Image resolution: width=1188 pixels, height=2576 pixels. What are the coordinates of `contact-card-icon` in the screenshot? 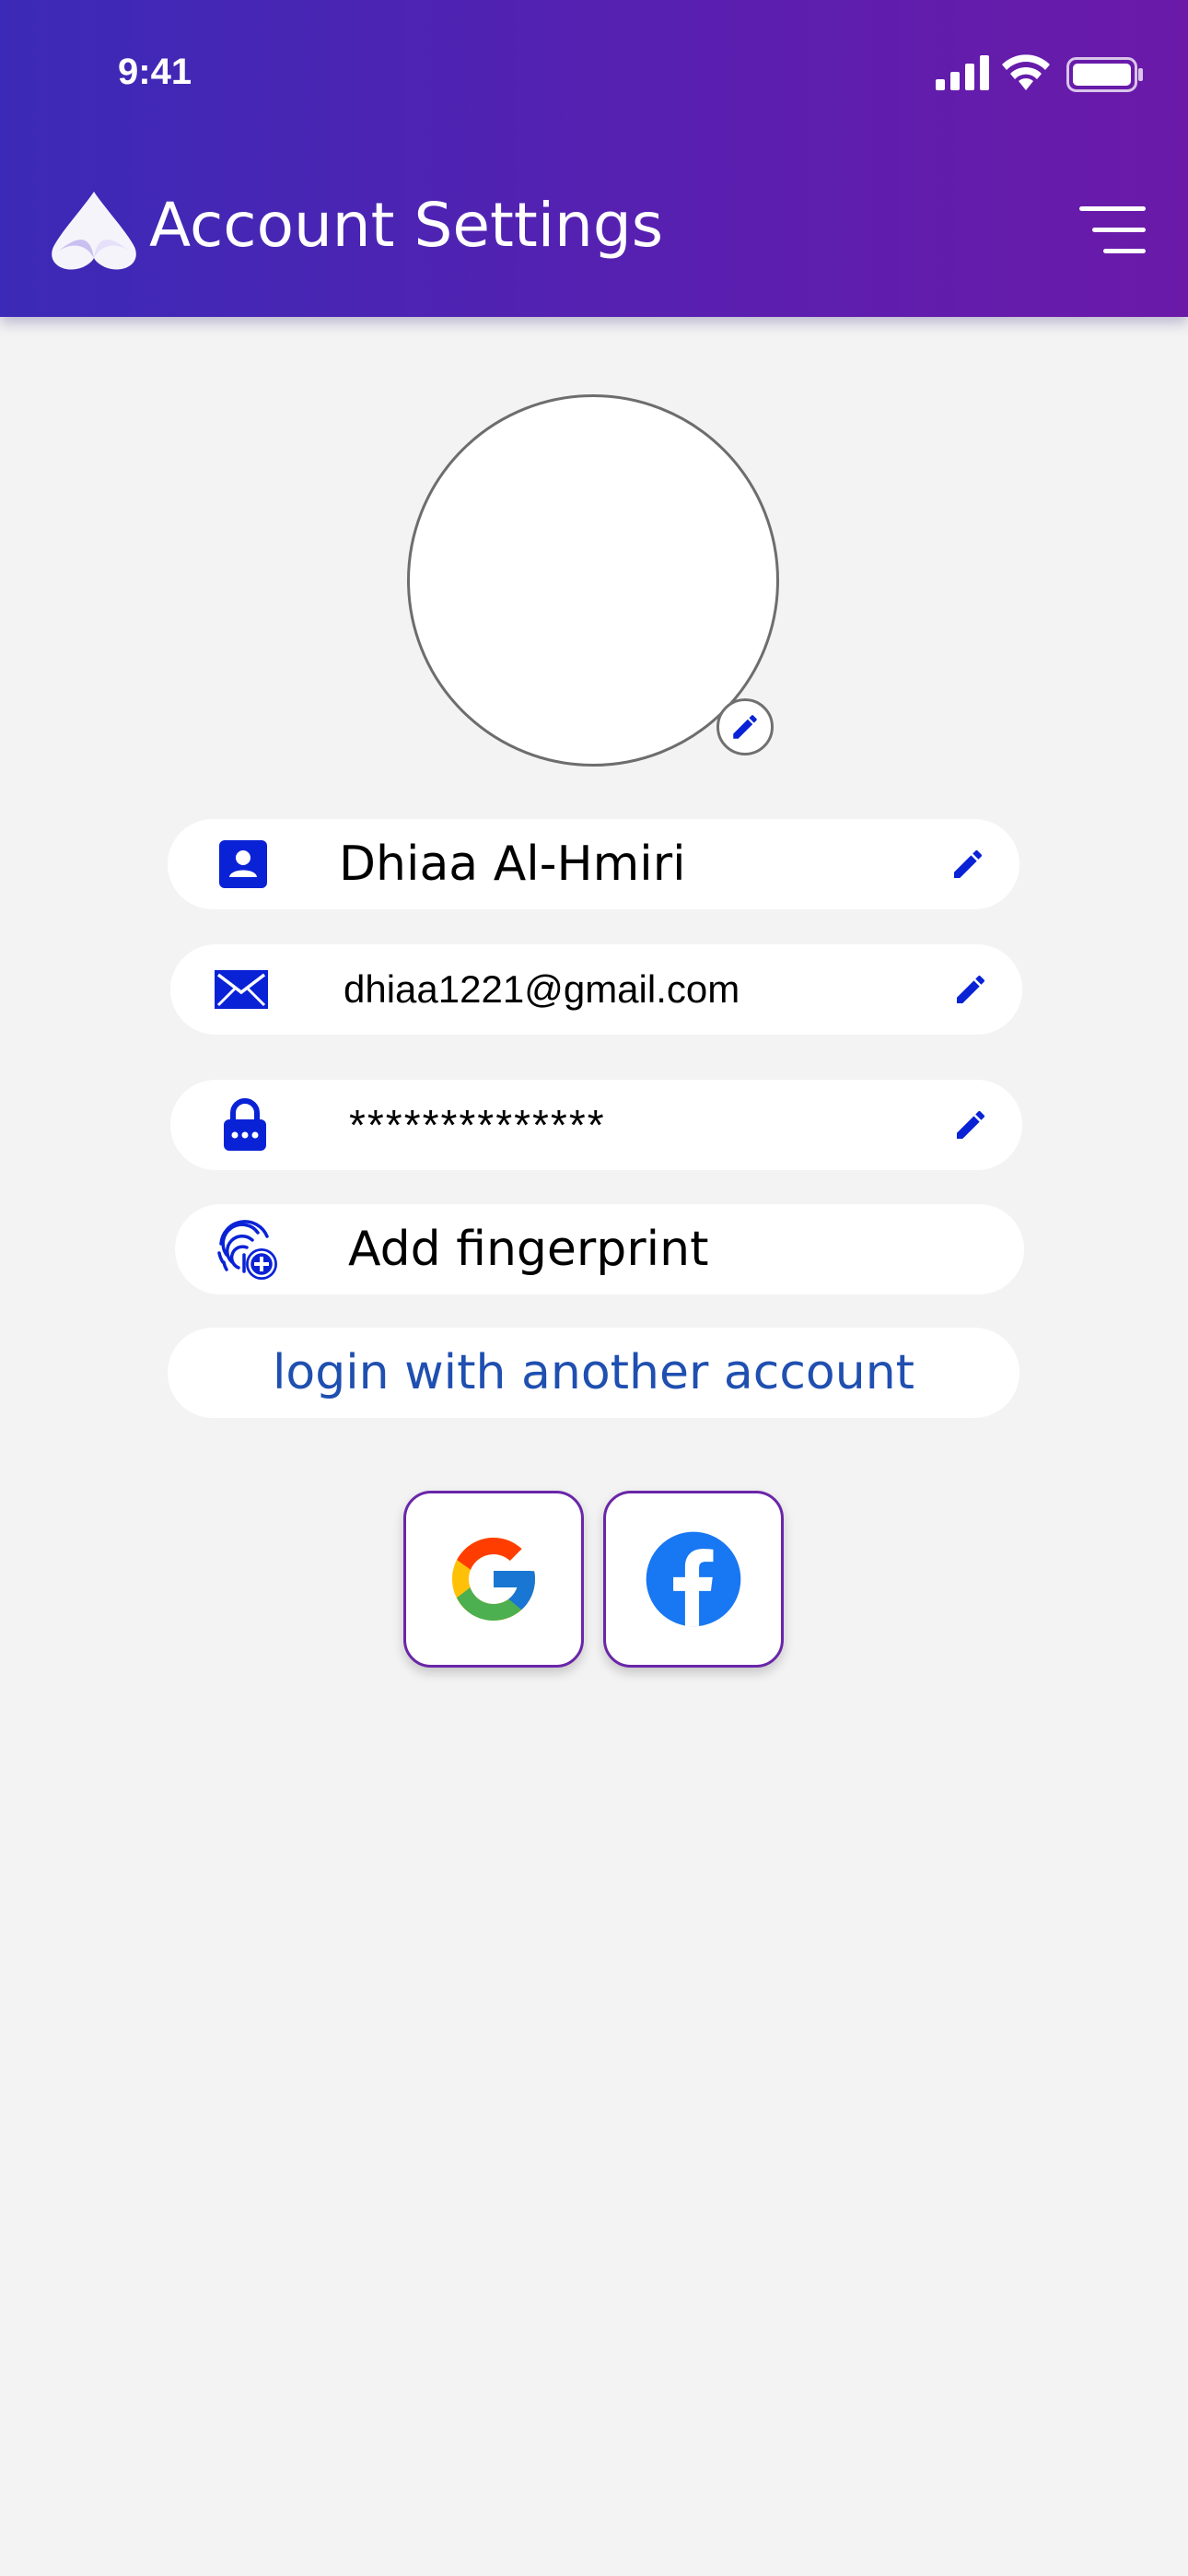 It's located at (243, 864).